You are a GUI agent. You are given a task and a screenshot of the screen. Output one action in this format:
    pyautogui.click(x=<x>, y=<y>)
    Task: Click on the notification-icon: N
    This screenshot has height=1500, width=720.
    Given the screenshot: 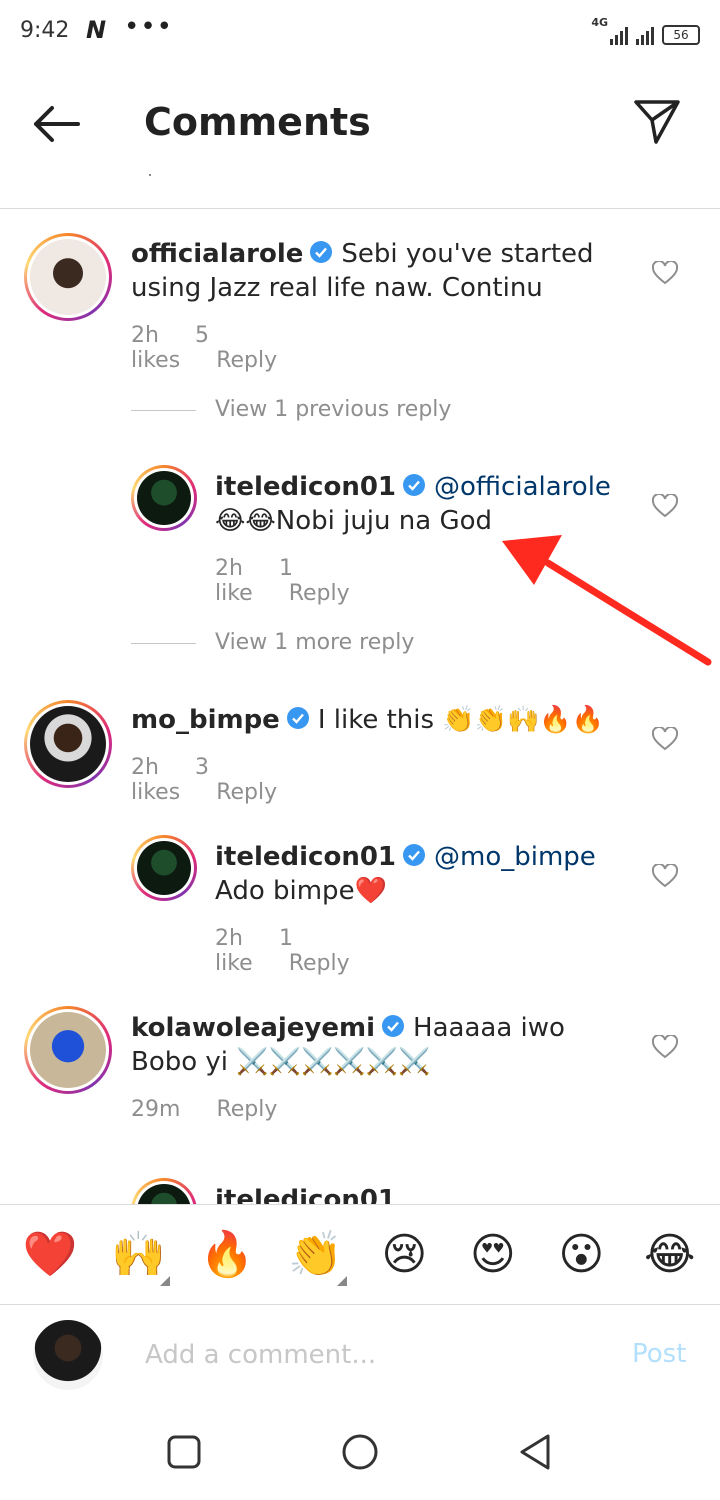 What is the action you would take?
    pyautogui.click(x=96, y=30)
    